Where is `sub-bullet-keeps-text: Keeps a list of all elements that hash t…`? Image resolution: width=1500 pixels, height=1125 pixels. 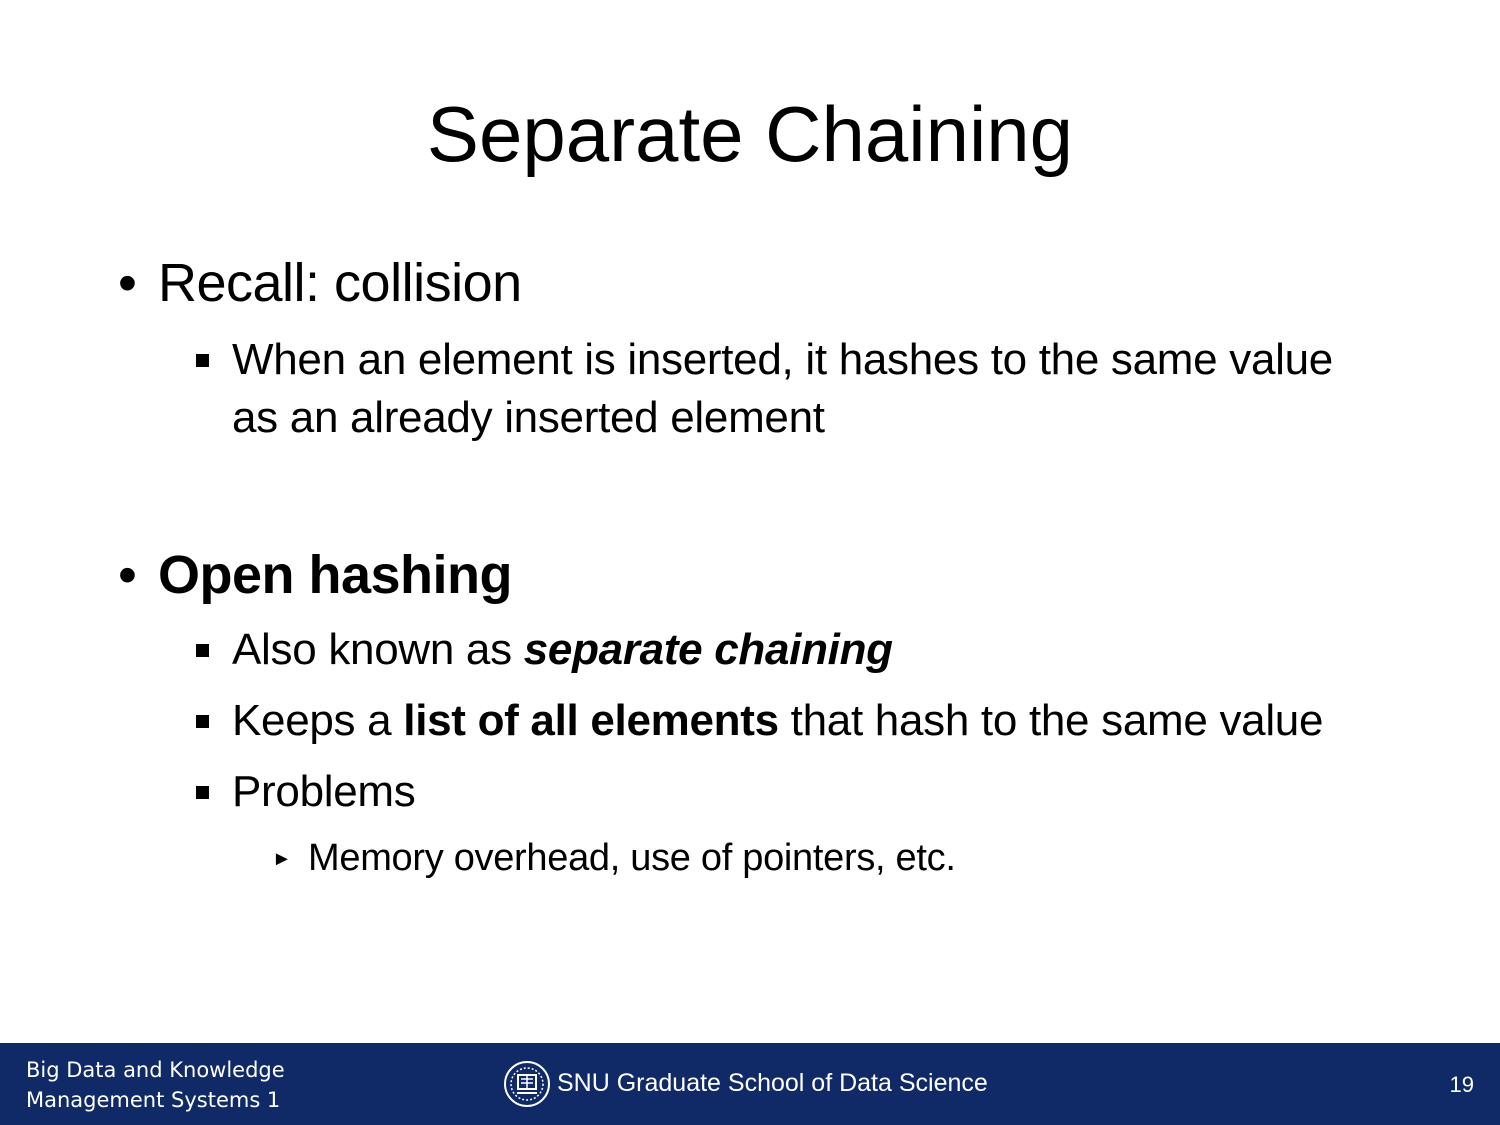 sub-bullet-keeps-text: Keeps a list of all elements that hash t… is located at coordinates (804, 721).